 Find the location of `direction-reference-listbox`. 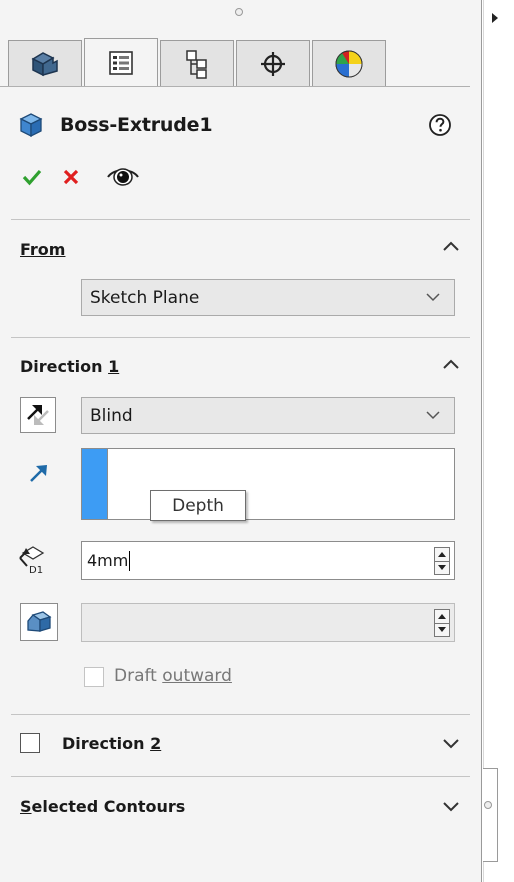

direction-reference-listbox is located at coordinates (268, 484).